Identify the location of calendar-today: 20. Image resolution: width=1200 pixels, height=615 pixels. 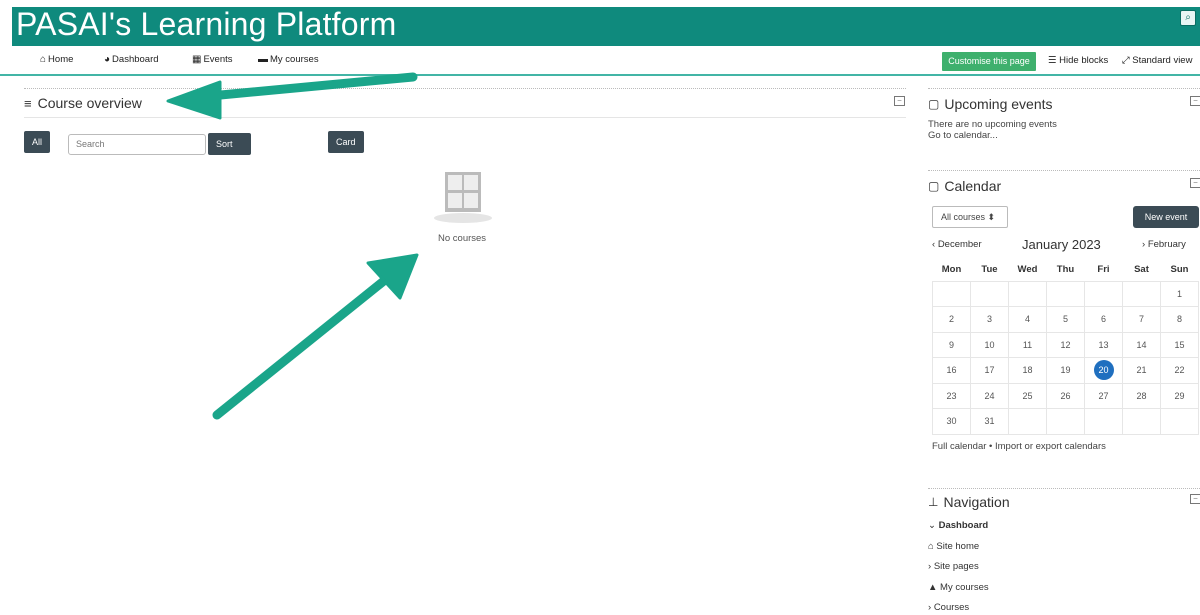
(1103, 370).